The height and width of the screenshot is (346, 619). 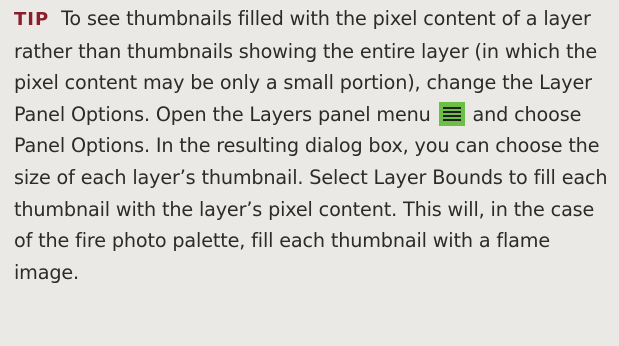 What do you see at coordinates (32, 19) in the screenshot?
I see `tip-label: TIP` at bounding box center [32, 19].